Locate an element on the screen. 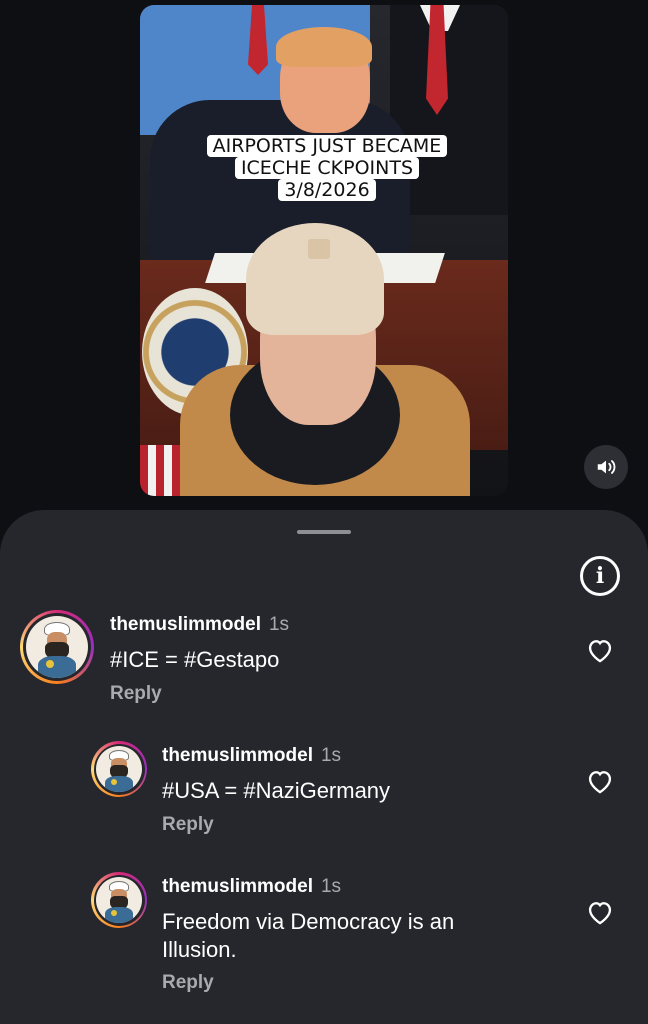 The height and width of the screenshot is (1024, 648). comment-username: themuslimmodel 1s is located at coordinates (251, 887).